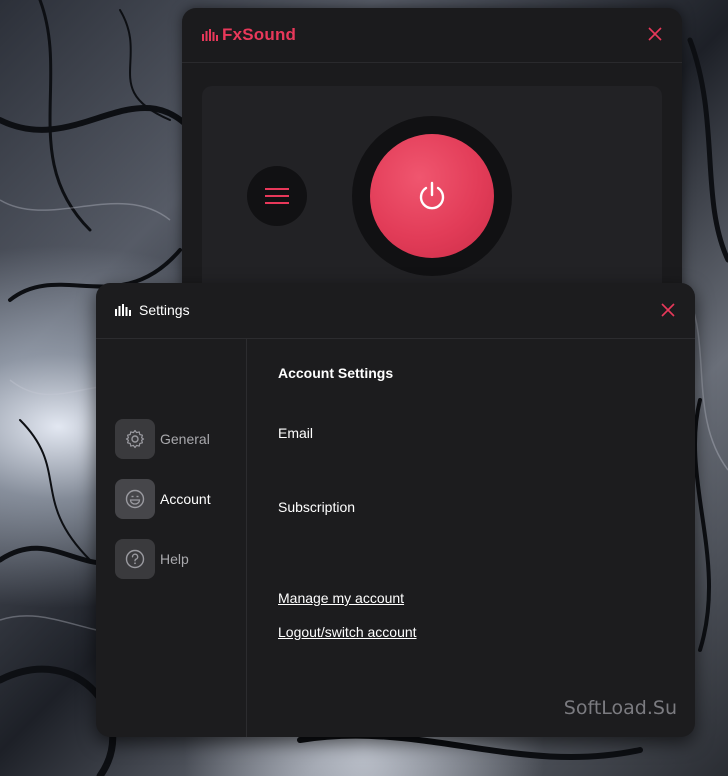  Describe the element at coordinates (164, 310) in the screenshot. I see `settings-title: Settings` at that location.